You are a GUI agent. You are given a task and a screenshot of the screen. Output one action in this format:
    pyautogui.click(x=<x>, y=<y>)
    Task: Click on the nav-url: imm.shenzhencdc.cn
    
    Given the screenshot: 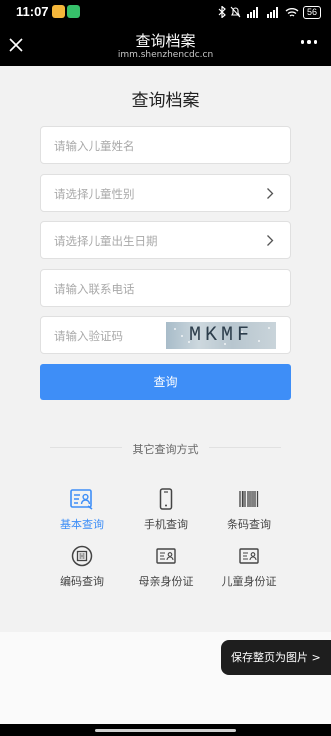 What is the action you would take?
    pyautogui.click(x=165, y=55)
    